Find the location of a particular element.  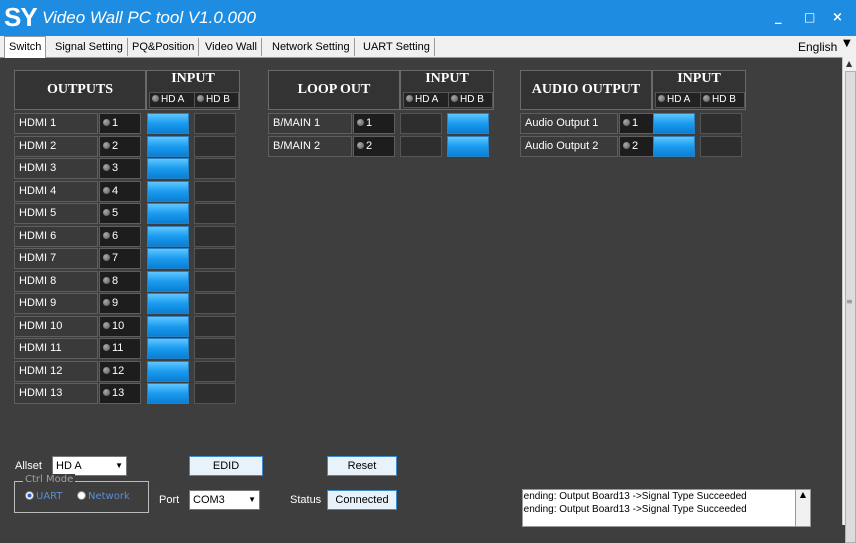

audio-output-row-label: Audio Output 2 is located at coordinates (569, 146).